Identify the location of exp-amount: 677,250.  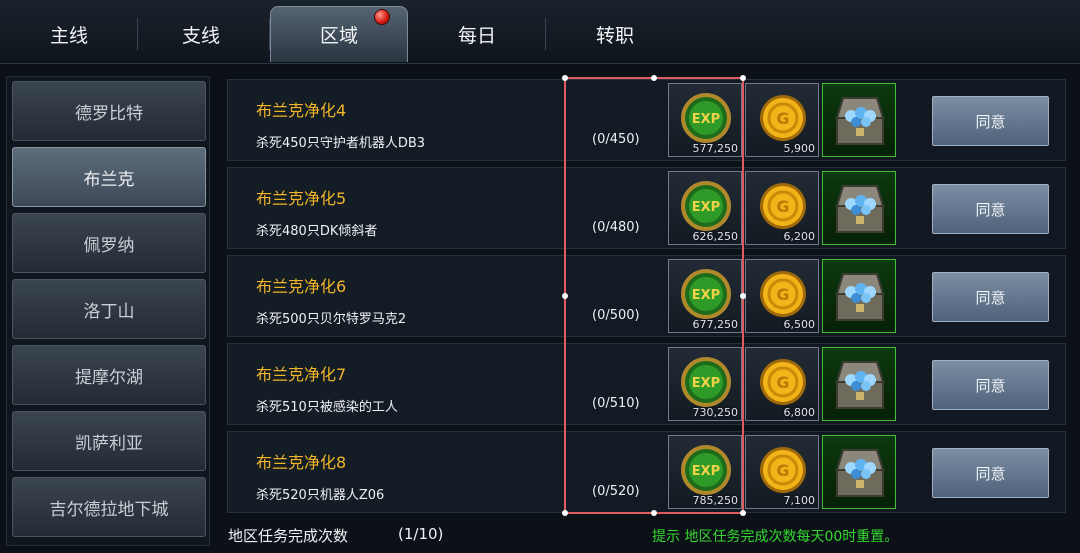
(715, 324).